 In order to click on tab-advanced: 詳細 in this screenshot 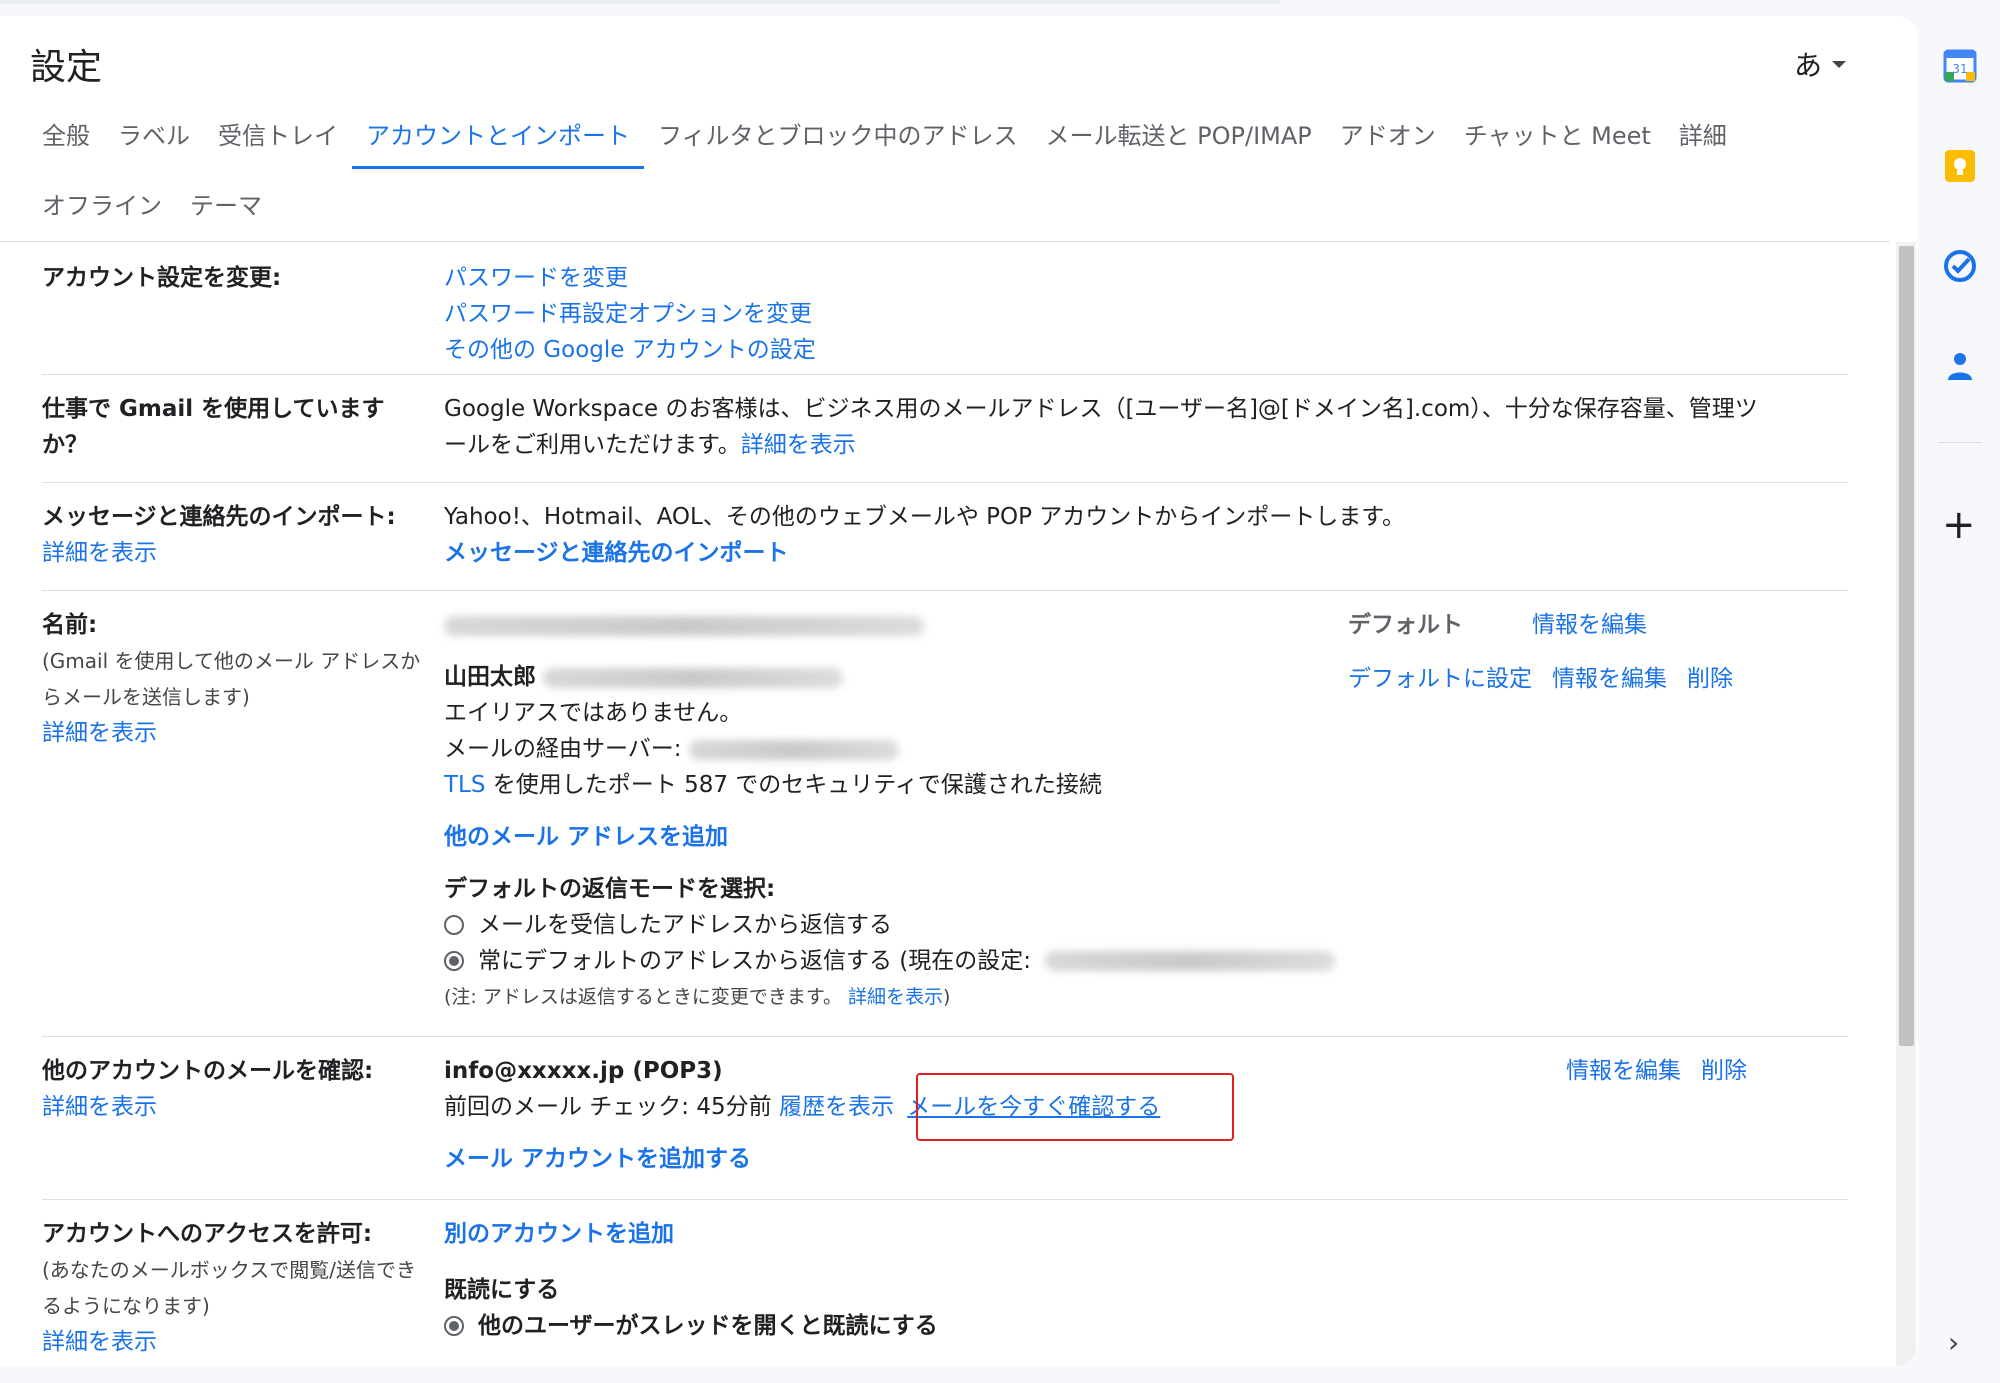, I will do `click(1703, 142)`.